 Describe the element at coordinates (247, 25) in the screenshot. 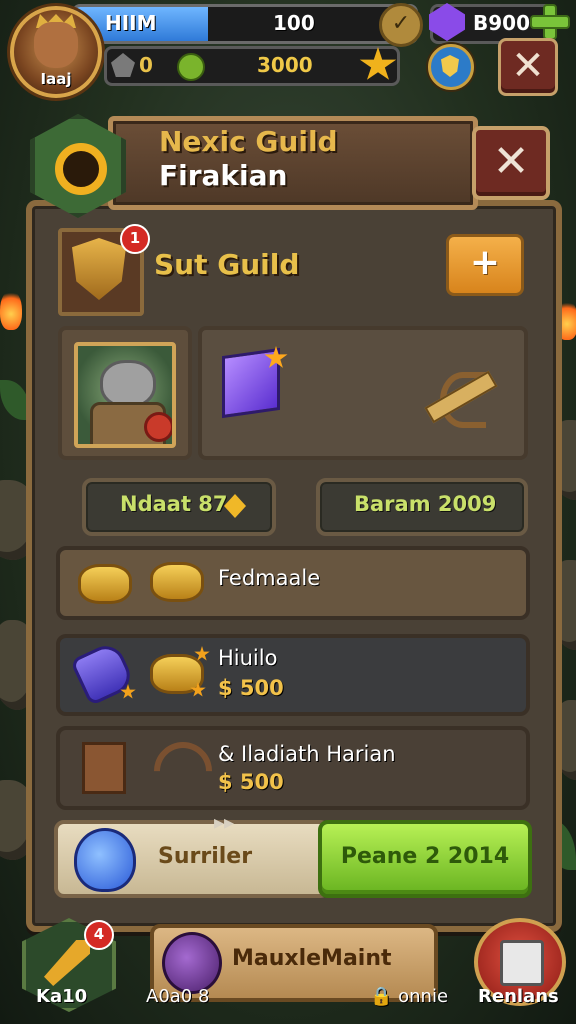

I see `hp-bar: HIIM 100 ✓` at that location.